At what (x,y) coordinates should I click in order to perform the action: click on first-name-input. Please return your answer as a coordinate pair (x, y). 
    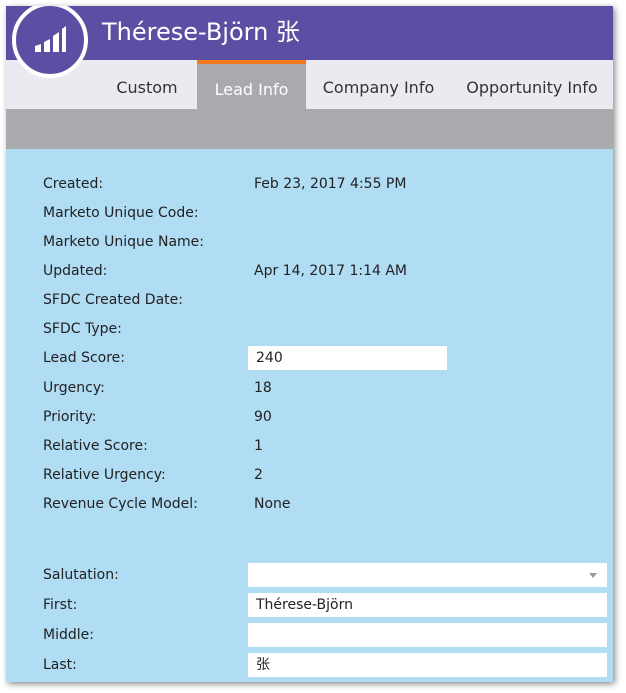
    Looking at the image, I should click on (427, 605).